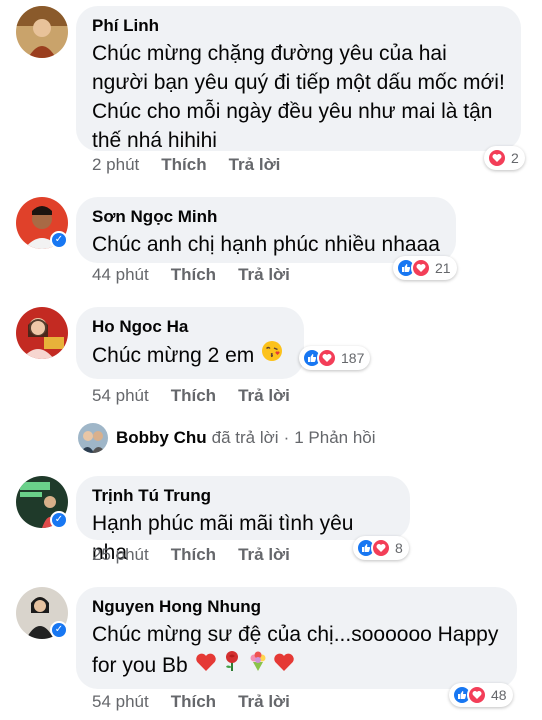 This screenshot has width=542, height=720. Describe the element at coordinates (266, 217) in the screenshot. I see `comment-author: Sơn Ngọc Minh` at that location.